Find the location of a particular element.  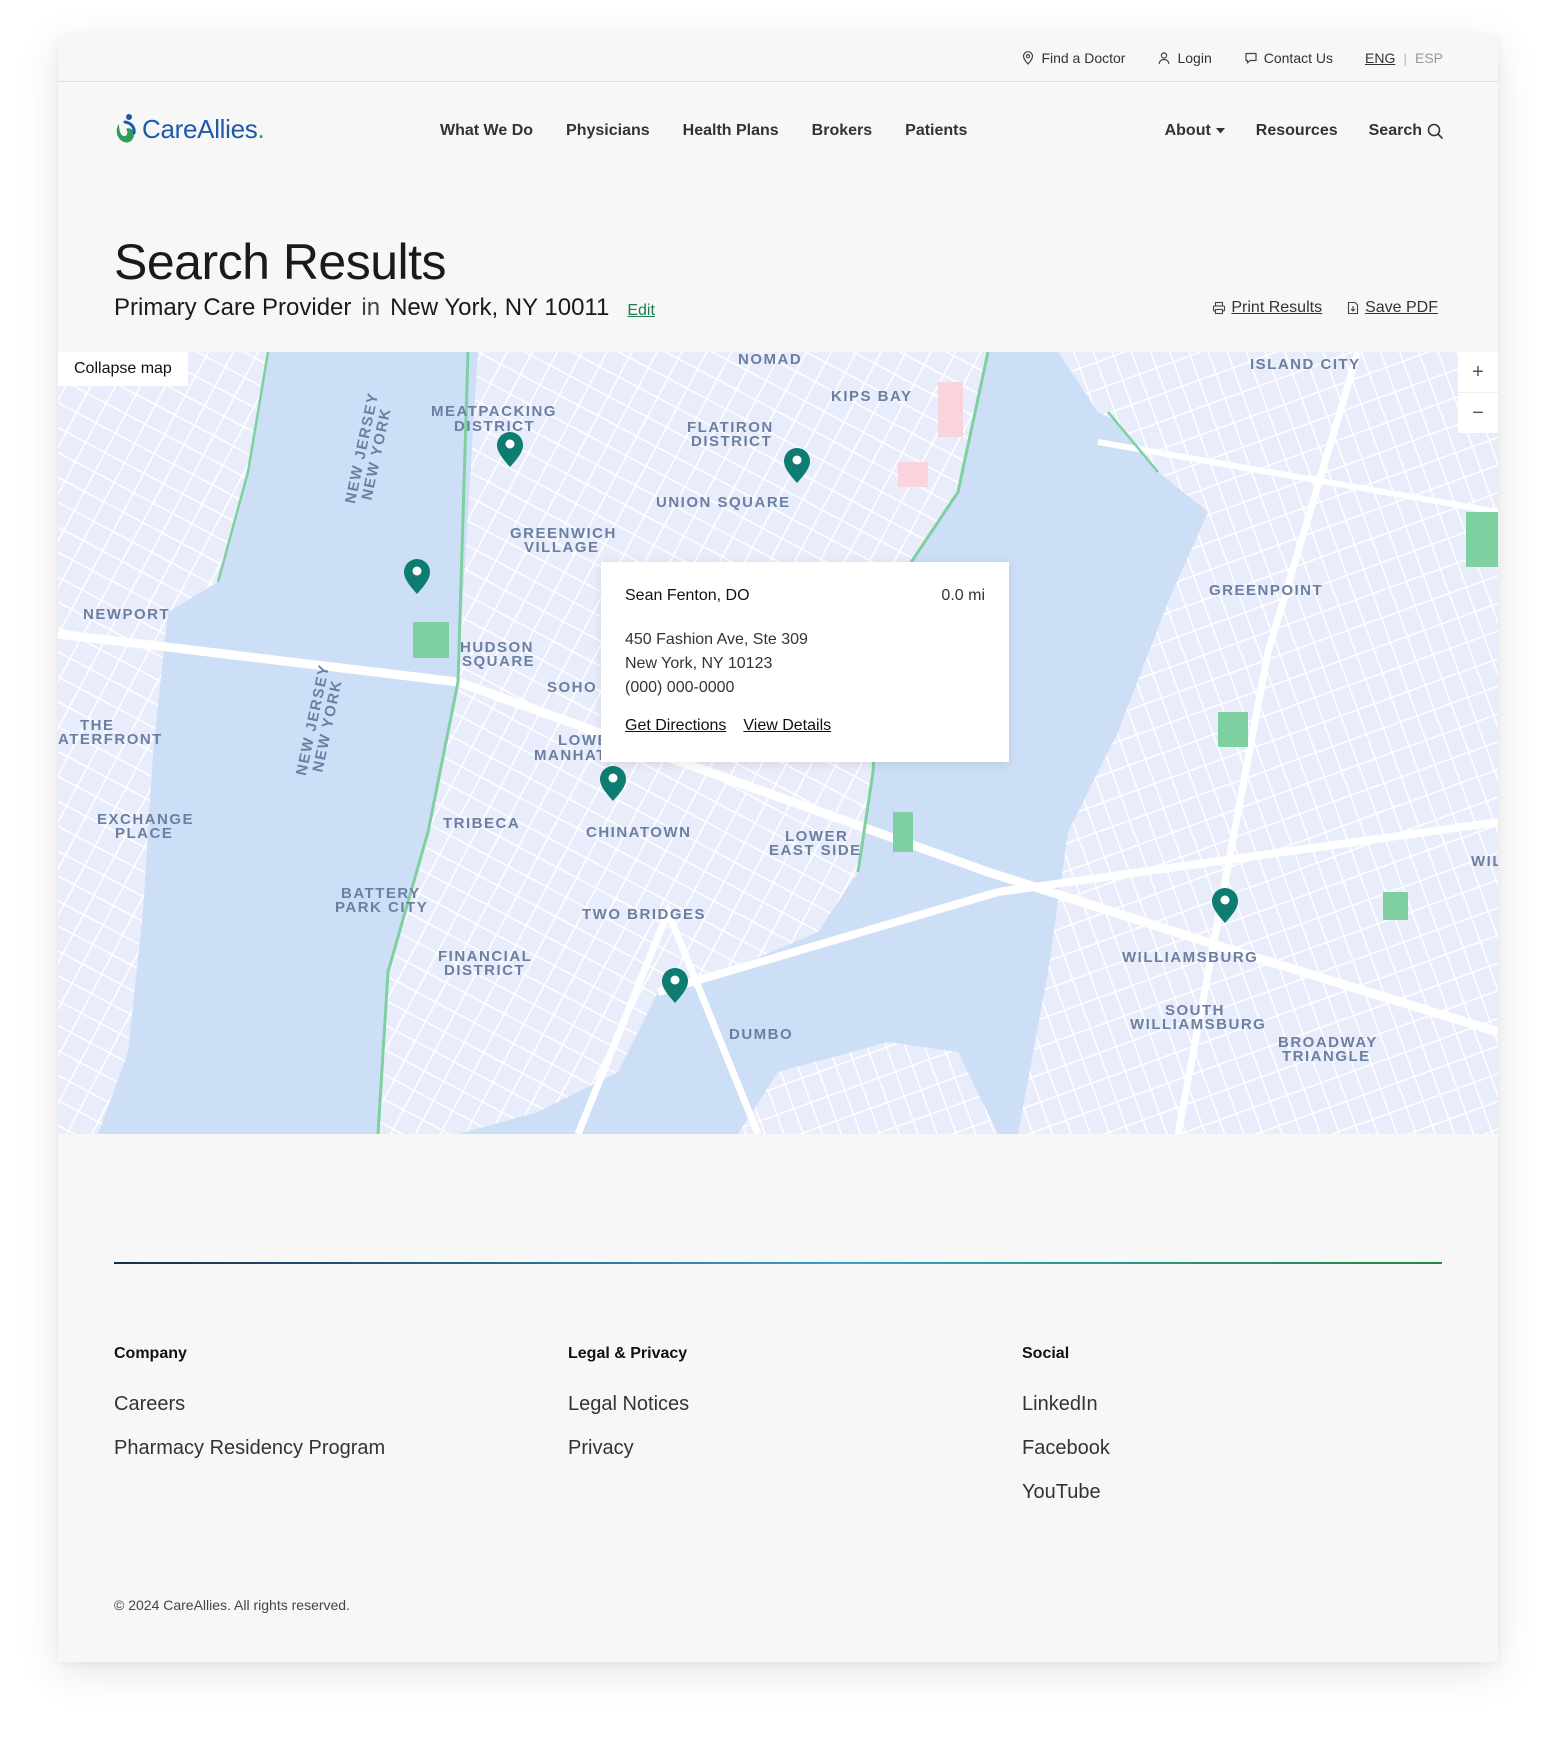

view-details-link: View Details is located at coordinates (787, 726).